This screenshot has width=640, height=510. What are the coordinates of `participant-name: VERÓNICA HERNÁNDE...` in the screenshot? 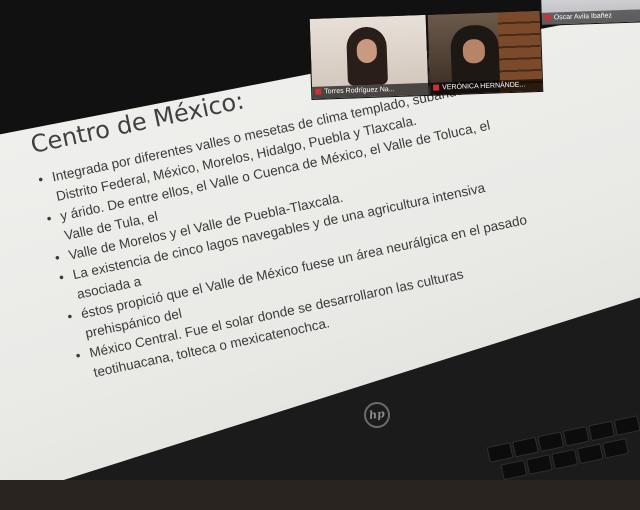 It's located at (484, 86).